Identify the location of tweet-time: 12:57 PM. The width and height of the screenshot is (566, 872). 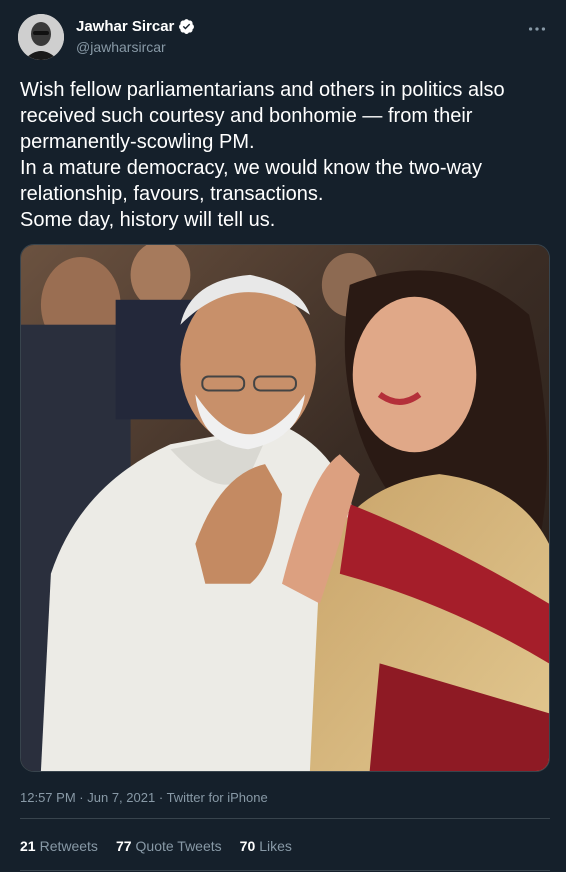
(48, 797).